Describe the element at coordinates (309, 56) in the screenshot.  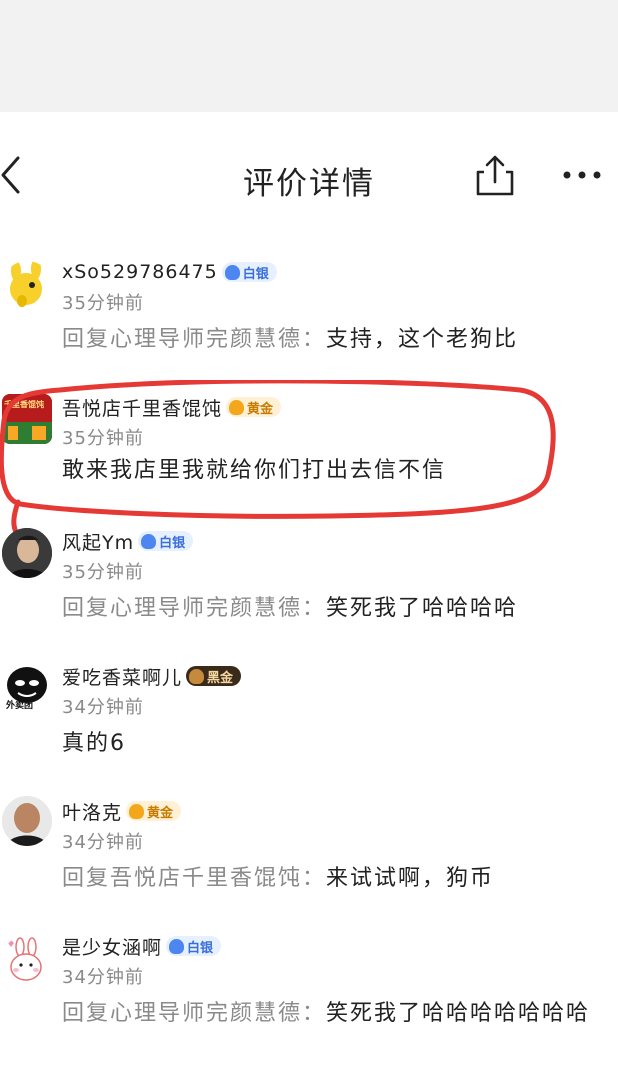
I see `status-bar-area` at that location.